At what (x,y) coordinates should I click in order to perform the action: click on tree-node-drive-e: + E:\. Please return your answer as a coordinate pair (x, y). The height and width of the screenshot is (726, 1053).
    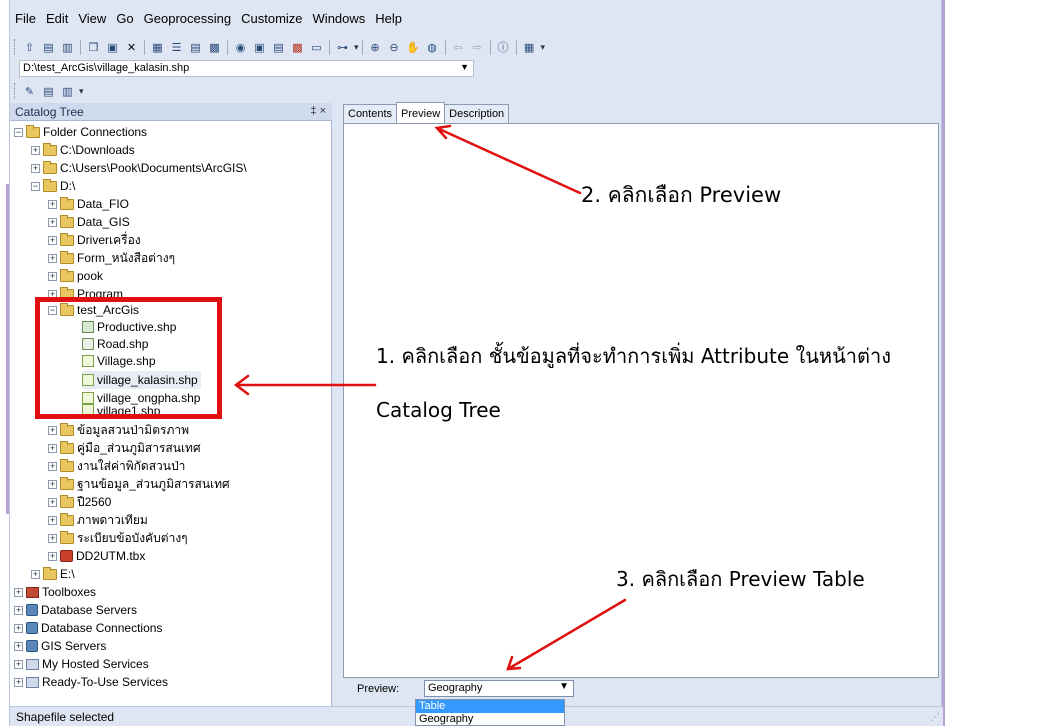
    Looking at the image, I should click on (53, 574).